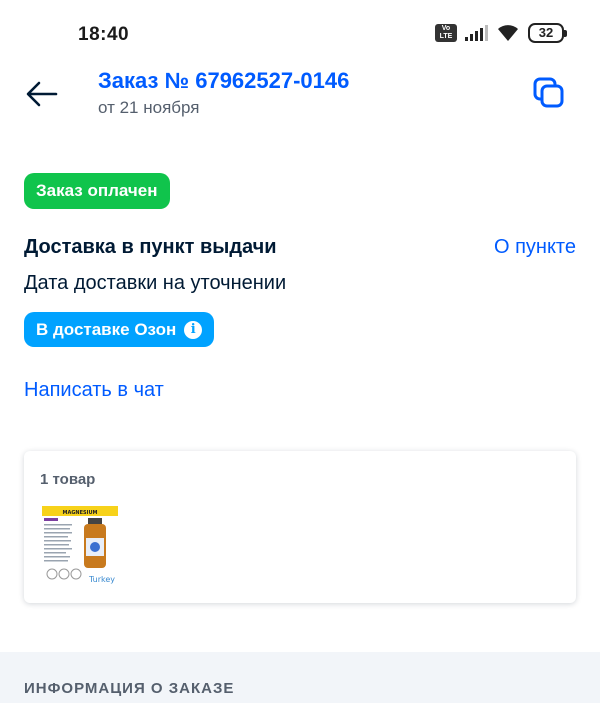 The height and width of the screenshot is (703, 600). I want to click on status-badge: Заказ оплачен, so click(97, 191).